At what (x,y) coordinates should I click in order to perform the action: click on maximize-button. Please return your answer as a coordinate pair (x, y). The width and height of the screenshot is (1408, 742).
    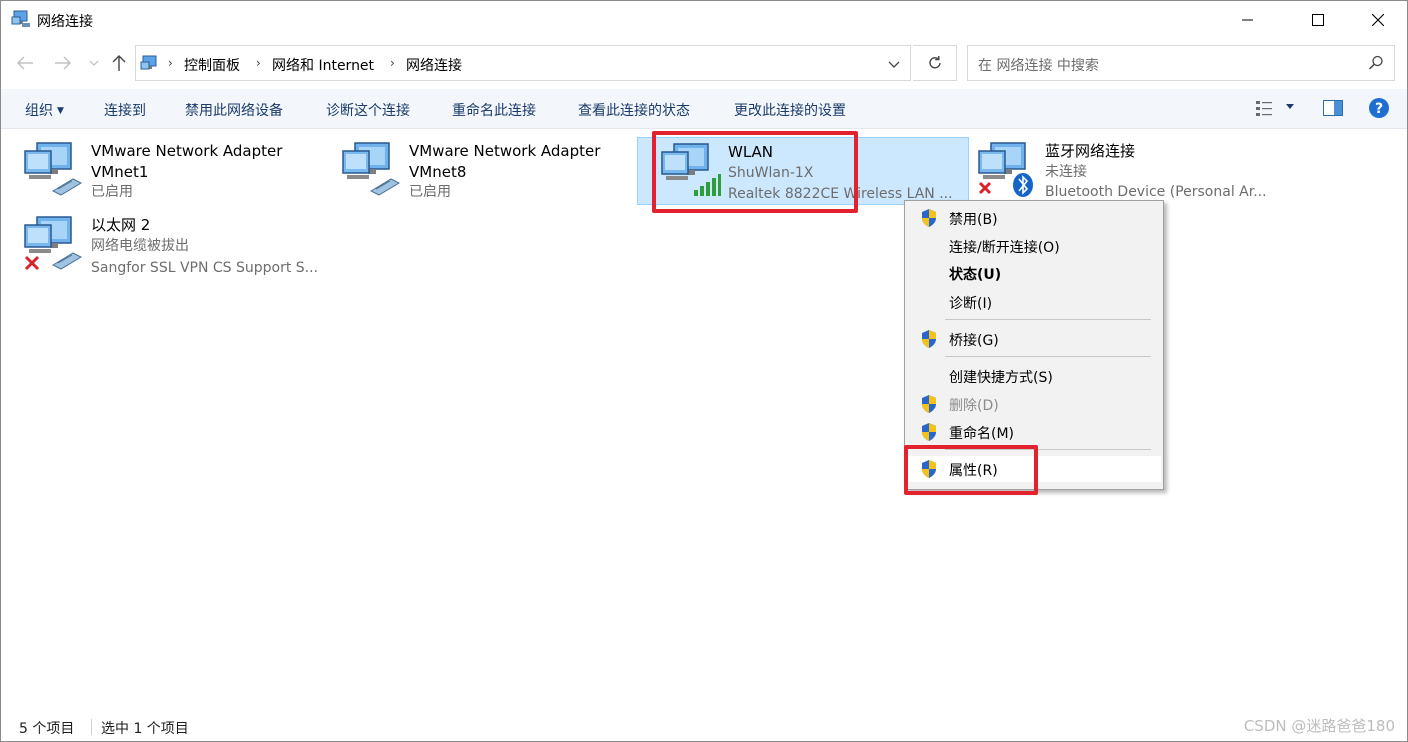
    Looking at the image, I should click on (1318, 20).